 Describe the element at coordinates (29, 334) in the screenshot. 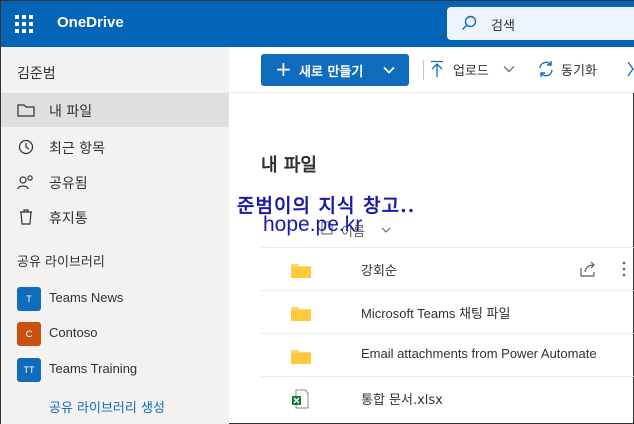

I see `library-badge: C` at that location.